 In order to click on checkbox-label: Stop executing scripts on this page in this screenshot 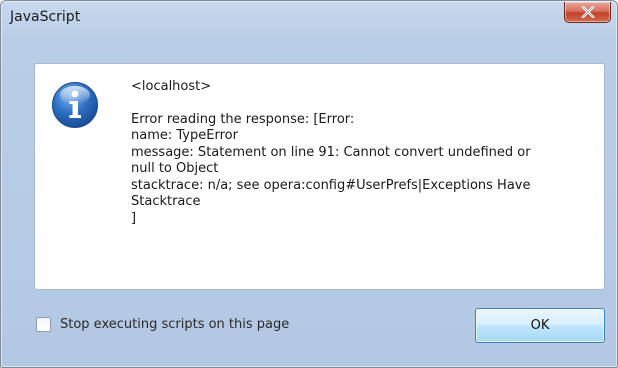, I will do `click(174, 324)`.